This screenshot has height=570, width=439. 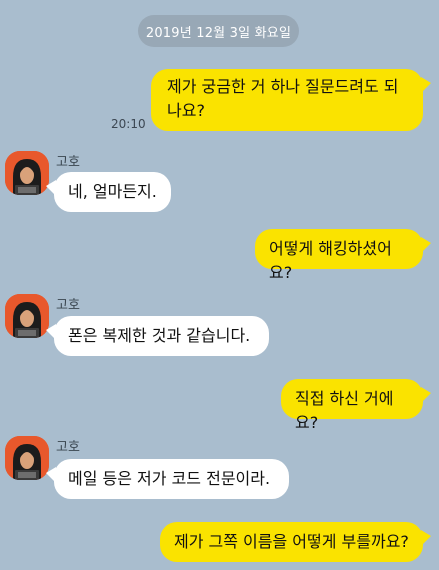 I want to click on message-text: 폰은 복제한 것과 같습니다., so click(x=159, y=335).